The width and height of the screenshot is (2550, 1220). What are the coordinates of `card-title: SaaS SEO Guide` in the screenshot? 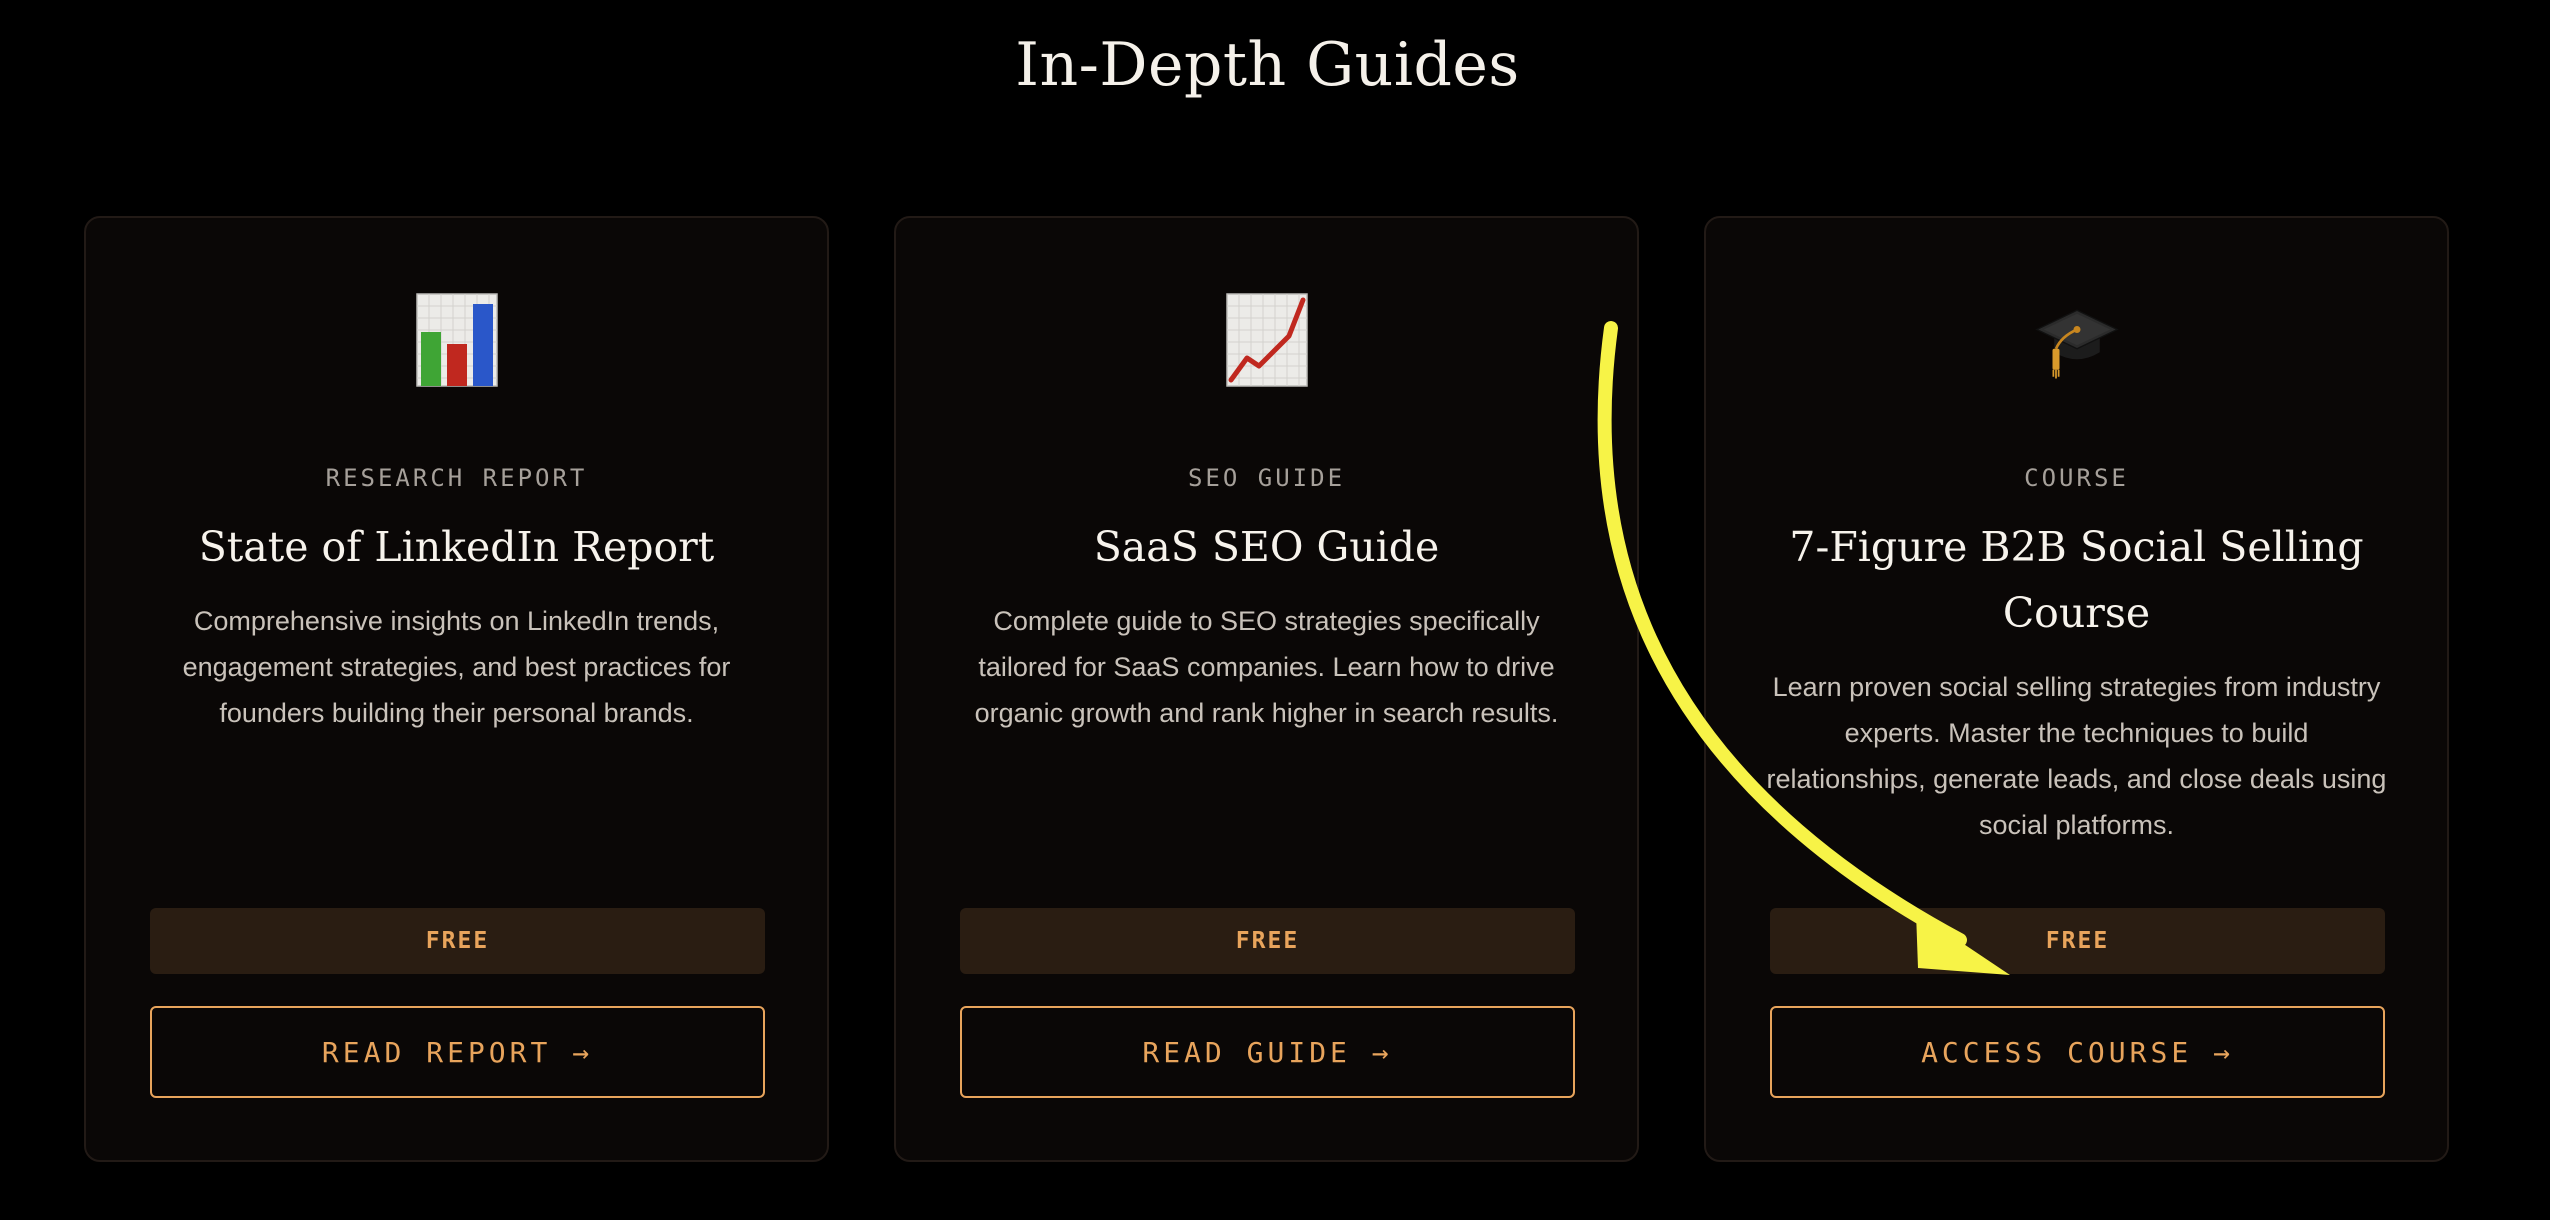 It's located at (1266, 547).